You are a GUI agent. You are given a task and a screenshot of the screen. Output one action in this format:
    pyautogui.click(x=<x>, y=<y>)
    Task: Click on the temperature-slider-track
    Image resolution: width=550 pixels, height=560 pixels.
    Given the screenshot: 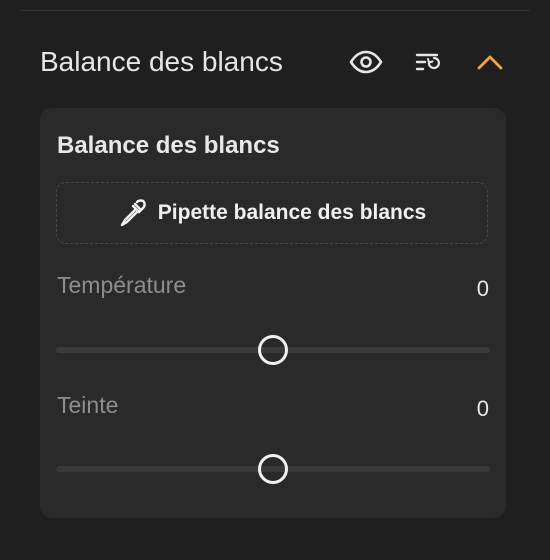 What is the action you would take?
    pyautogui.click(x=273, y=350)
    